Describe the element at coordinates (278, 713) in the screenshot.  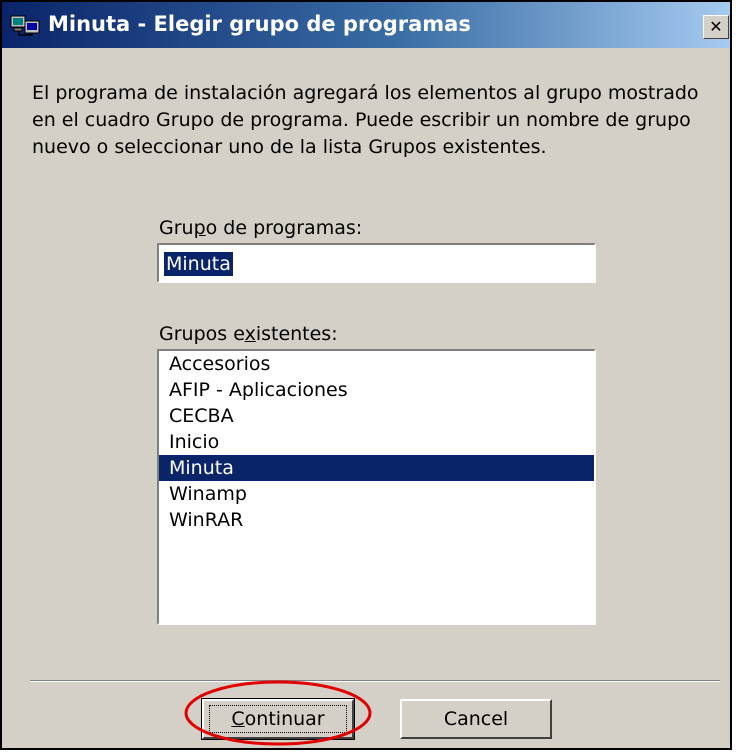
I see `annotation-ellipse` at that location.